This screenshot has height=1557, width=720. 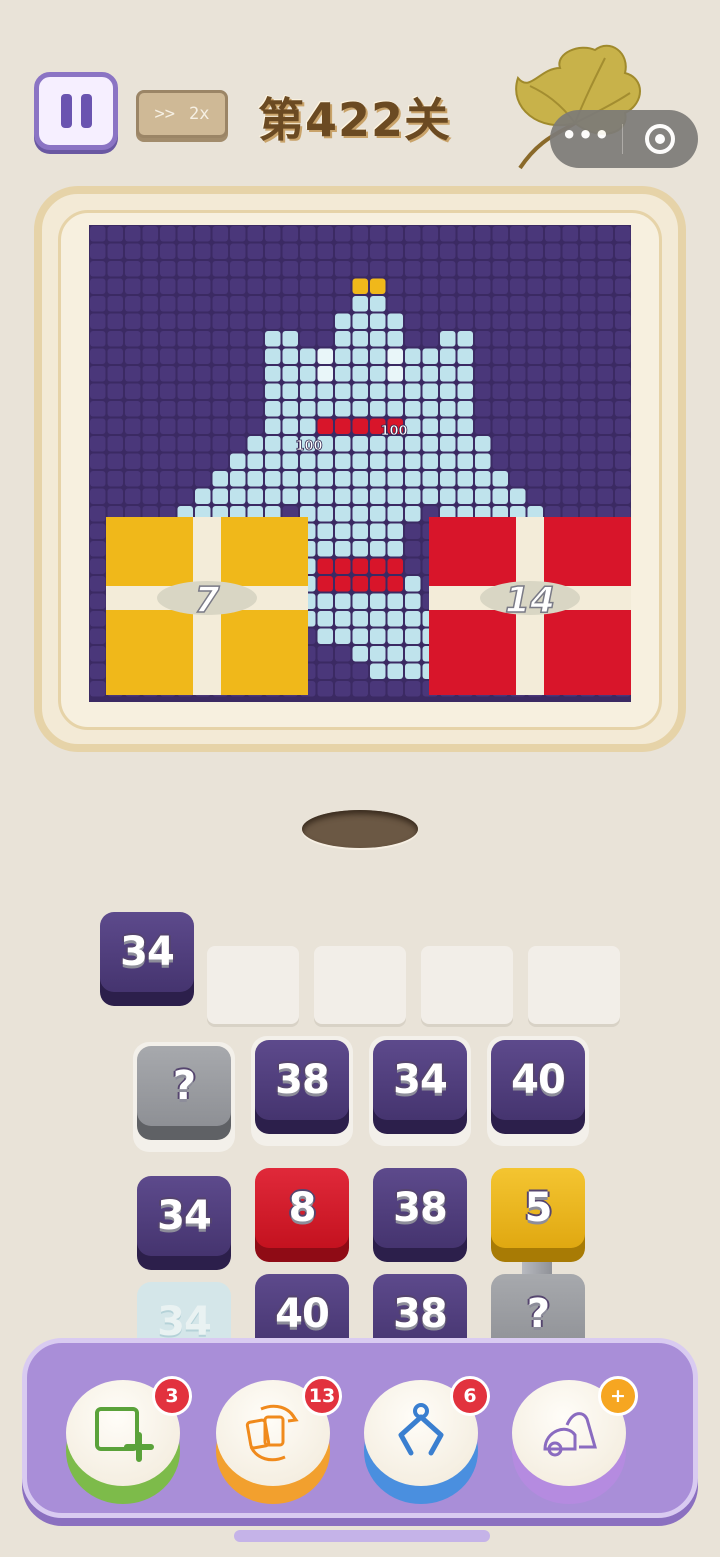 I want to click on grid-block: 5, so click(x=538, y=1215).